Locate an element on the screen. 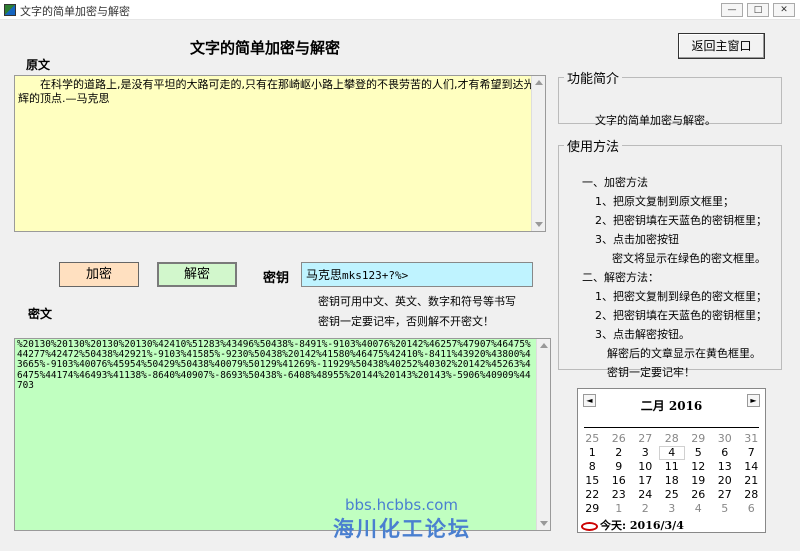 The height and width of the screenshot is (551, 800). watermark-name: 海川化工论坛 is located at coordinates (402, 529).